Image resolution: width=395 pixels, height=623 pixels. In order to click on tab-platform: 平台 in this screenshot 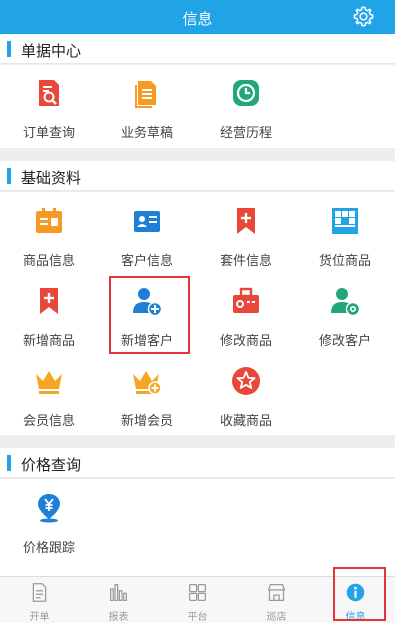, I will do `click(197, 600)`.